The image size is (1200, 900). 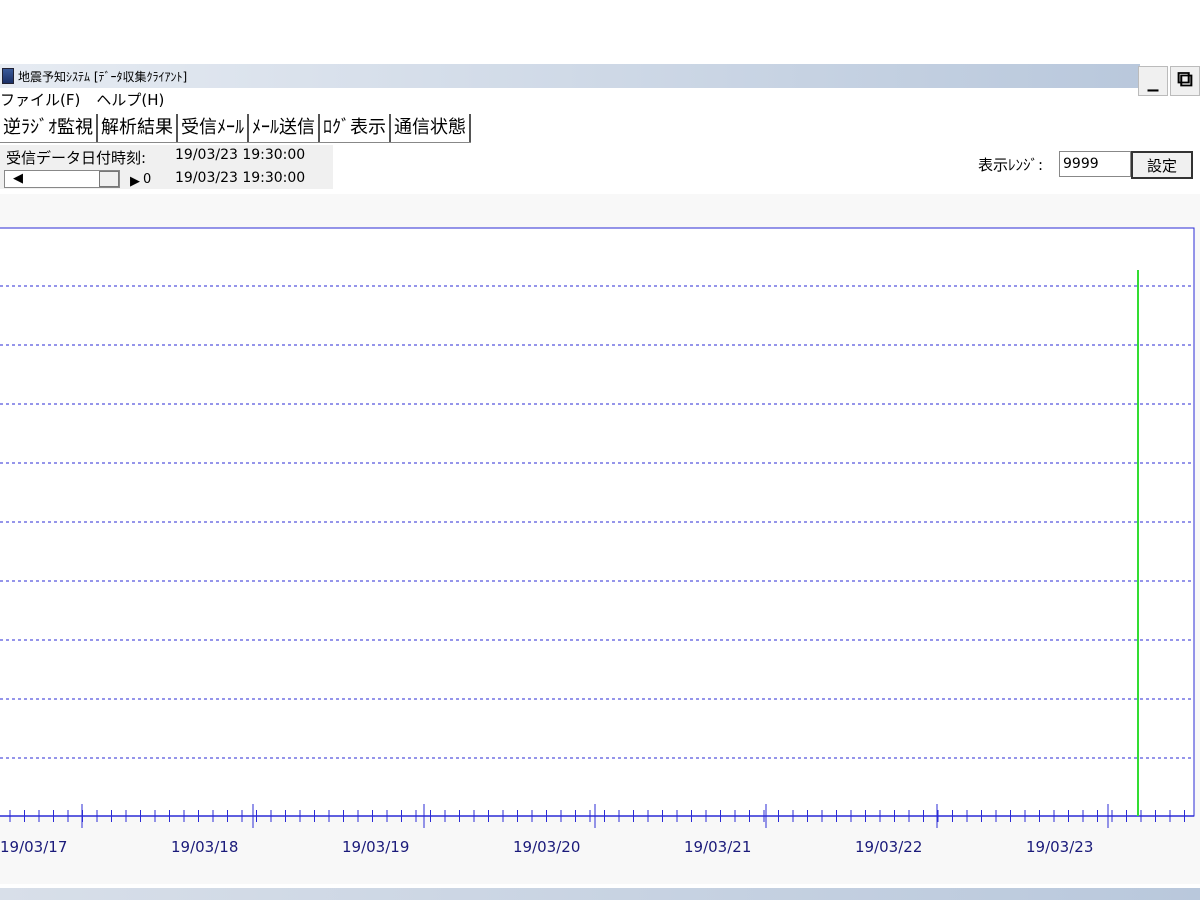 I want to click on current-datetime-value: 19/03/23 19:30:00, so click(x=240, y=178).